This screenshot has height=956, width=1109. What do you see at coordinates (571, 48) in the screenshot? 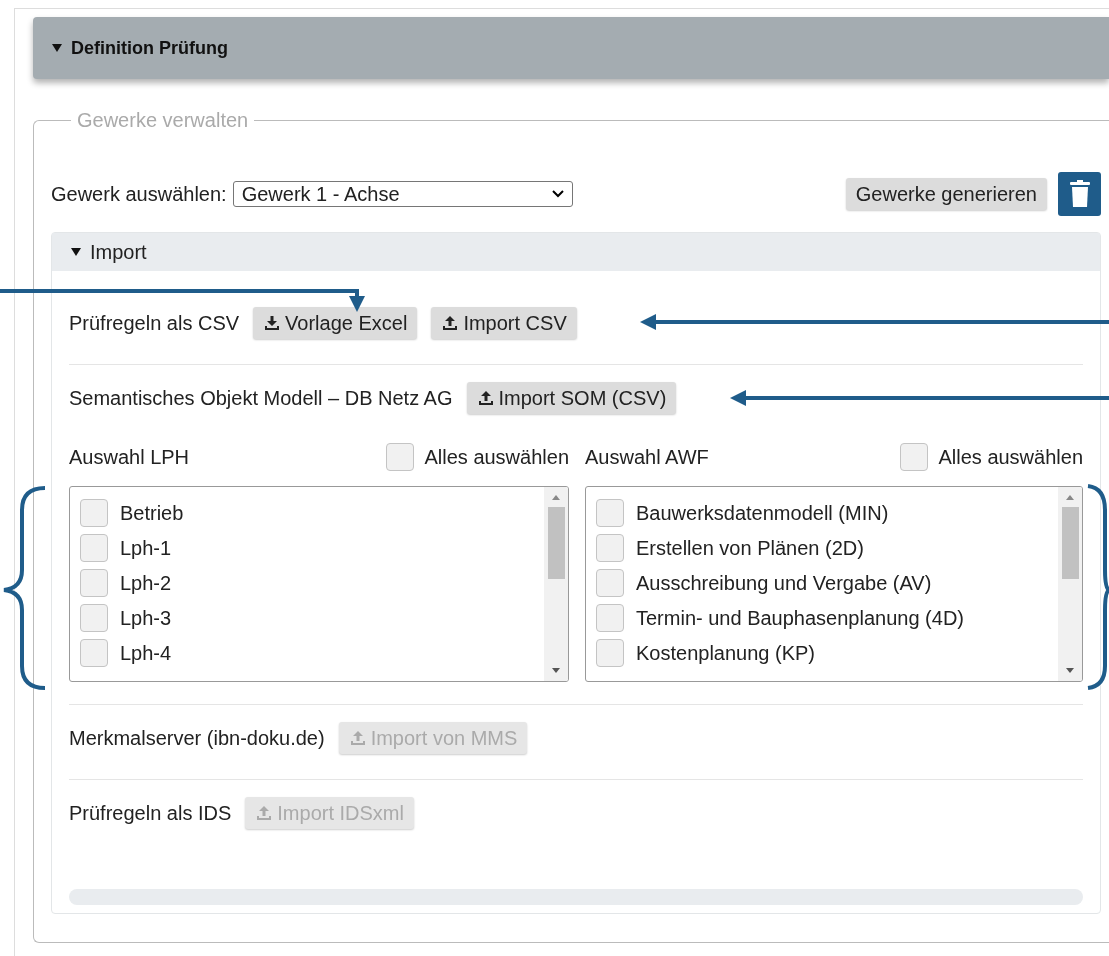
I see `section-header: Definition Prüfung` at bounding box center [571, 48].